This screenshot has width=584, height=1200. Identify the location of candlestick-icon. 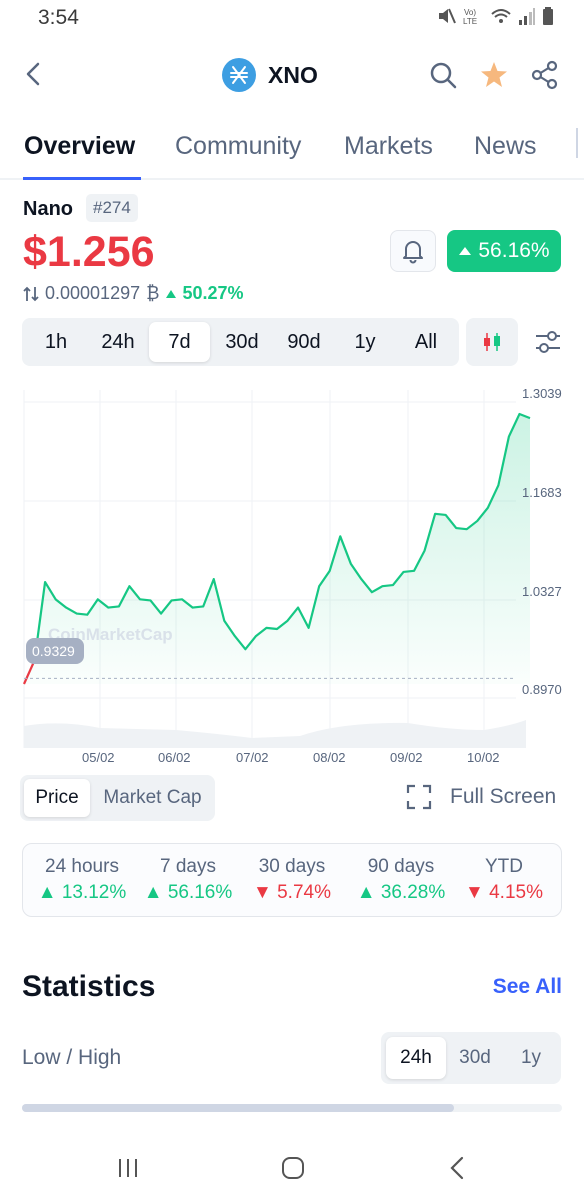
(492, 342).